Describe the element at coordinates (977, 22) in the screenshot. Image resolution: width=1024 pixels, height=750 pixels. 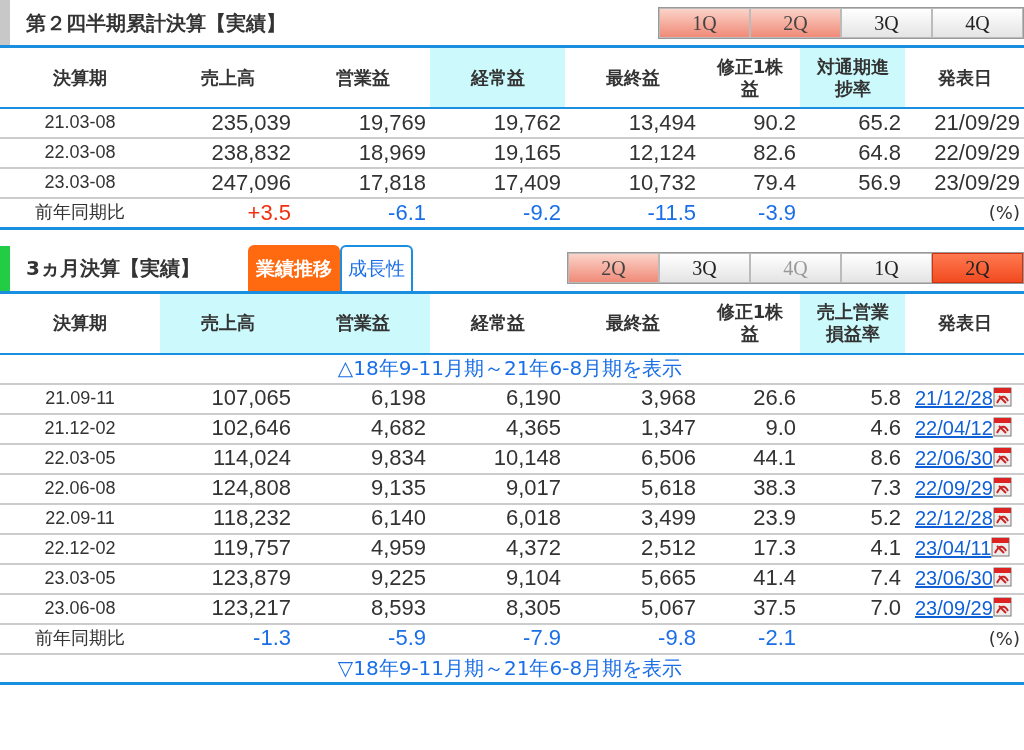
I see `quarter-button: 4Q` at that location.